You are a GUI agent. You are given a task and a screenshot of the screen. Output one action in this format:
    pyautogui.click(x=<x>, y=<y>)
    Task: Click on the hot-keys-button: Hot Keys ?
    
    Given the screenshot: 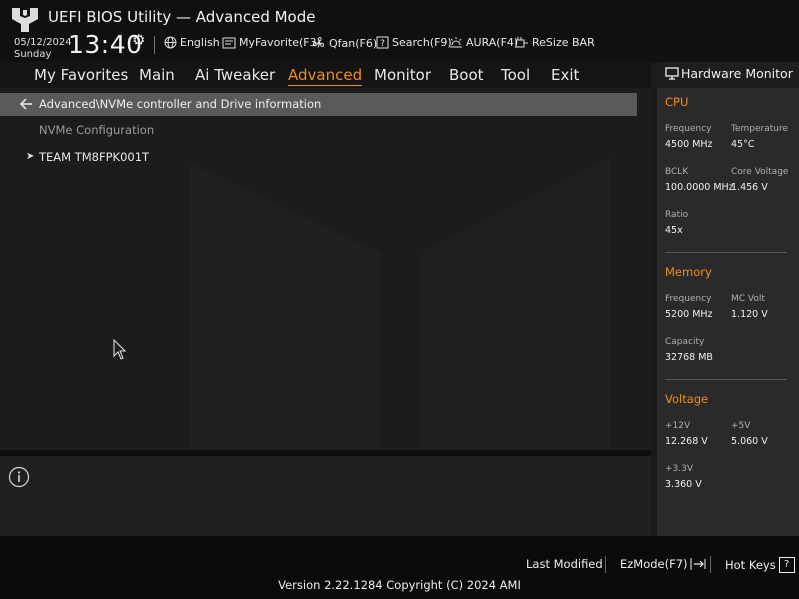 What is the action you would take?
    pyautogui.click(x=760, y=565)
    